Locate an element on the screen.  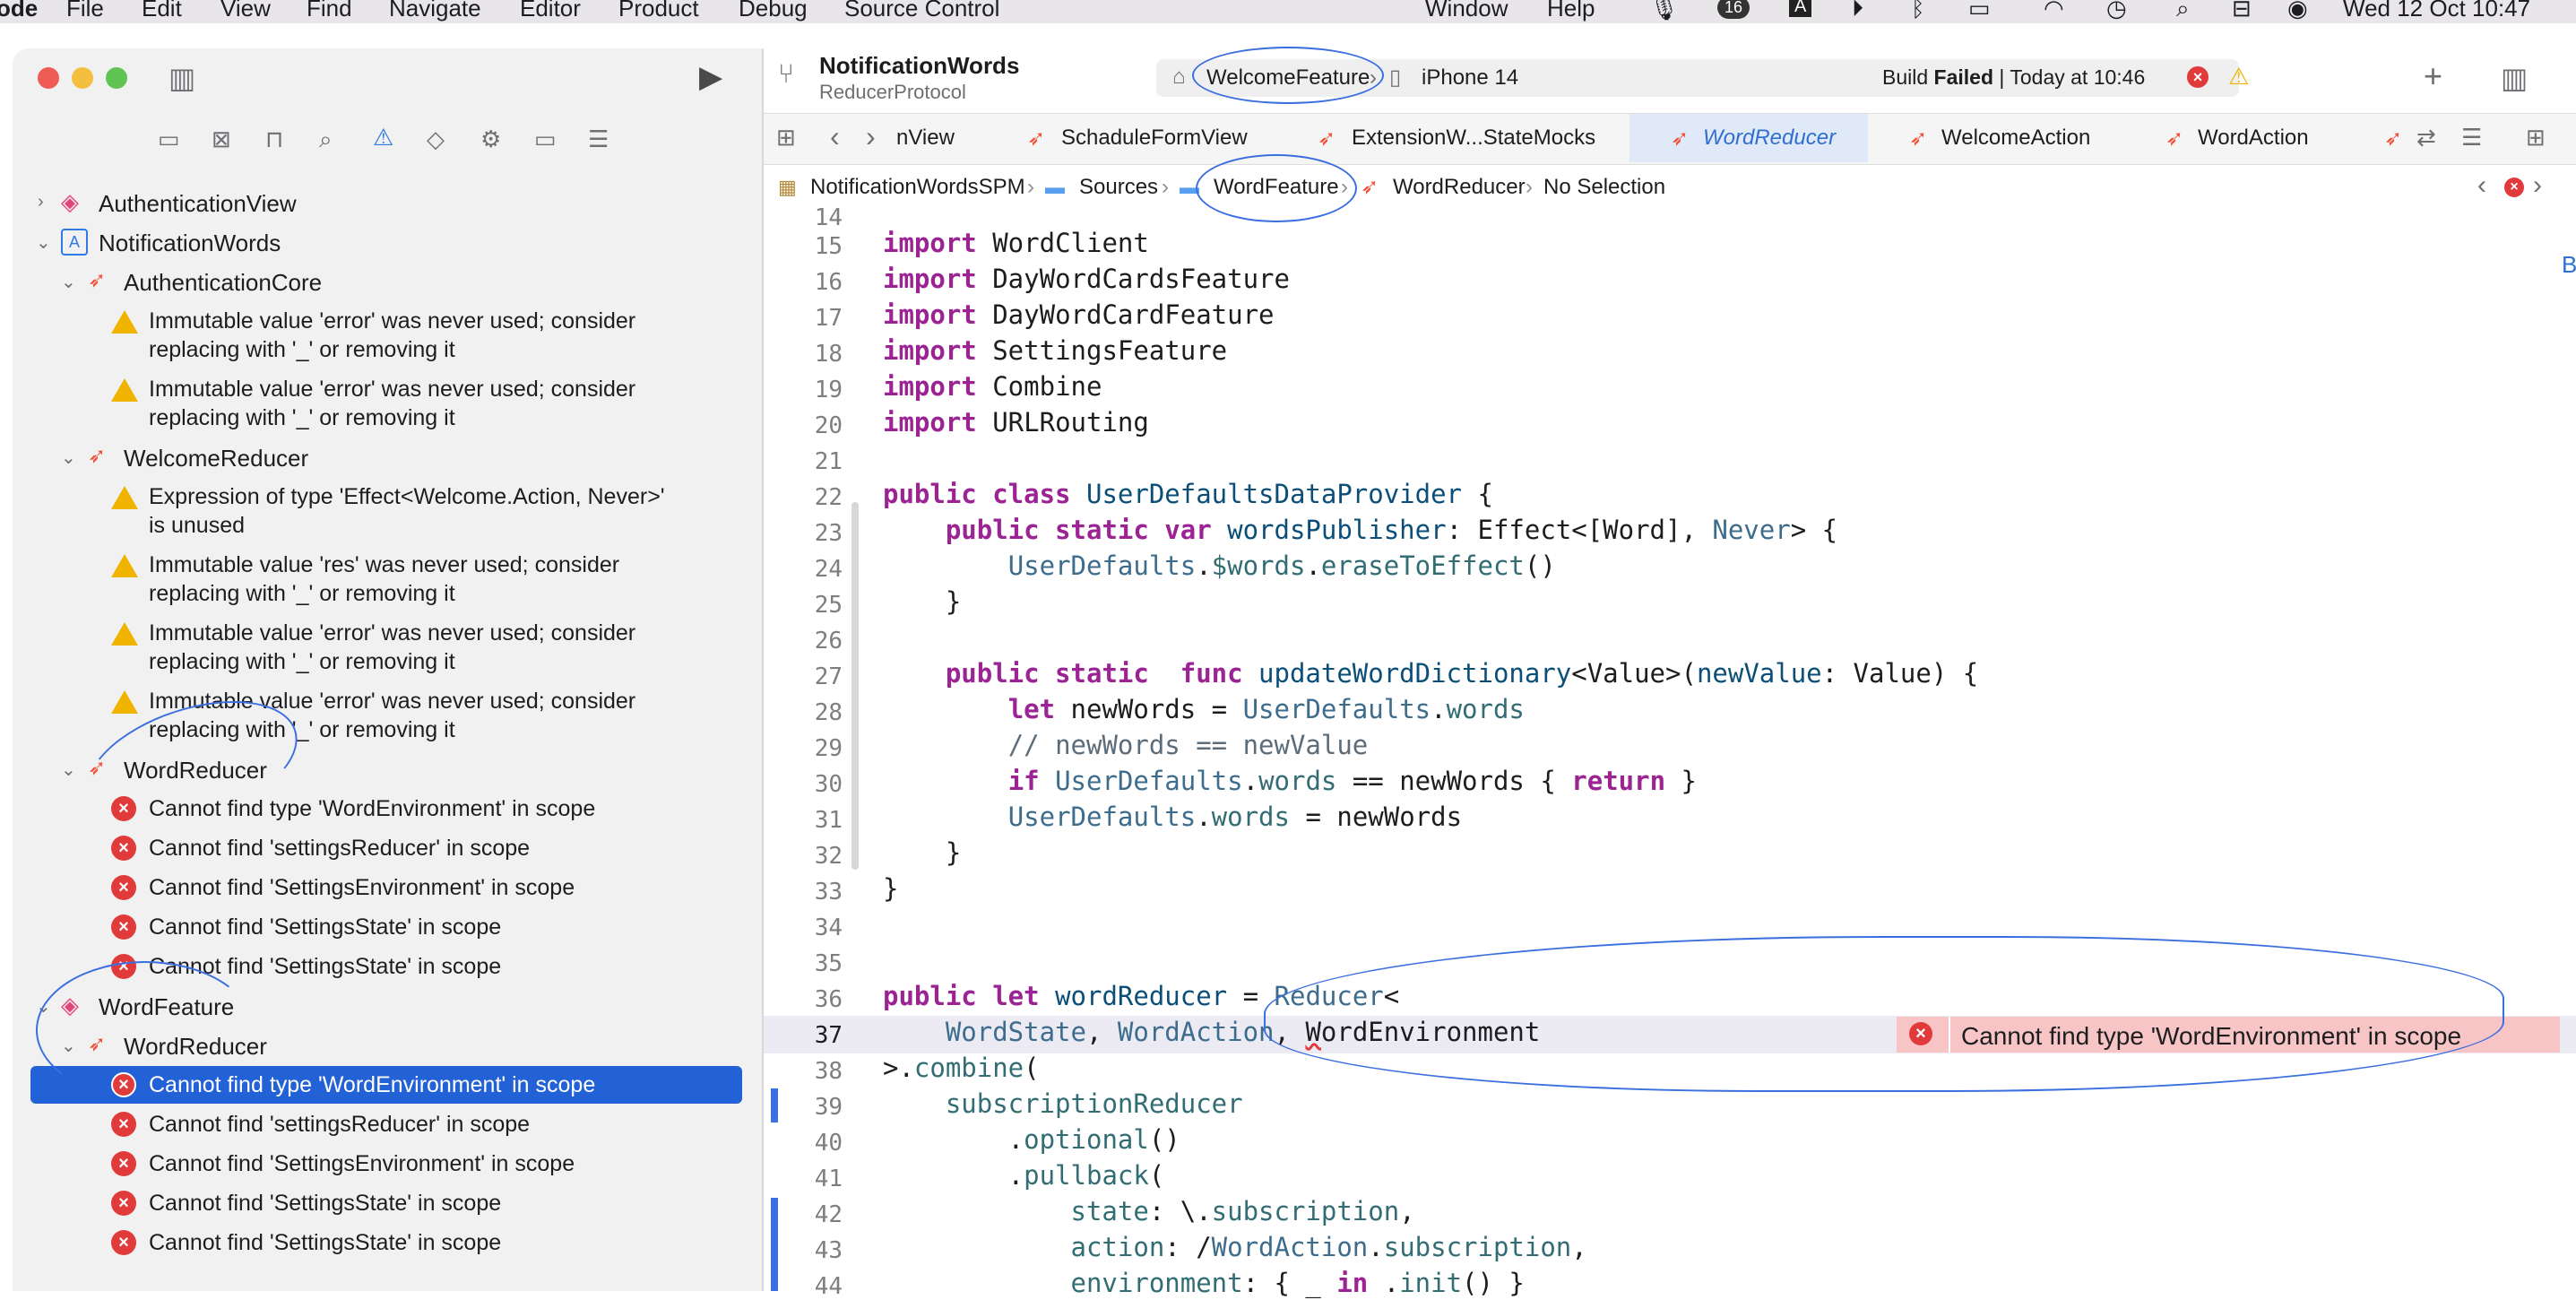
symbol-navigator-icon: ⊓ is located at coordinates (274, 139).